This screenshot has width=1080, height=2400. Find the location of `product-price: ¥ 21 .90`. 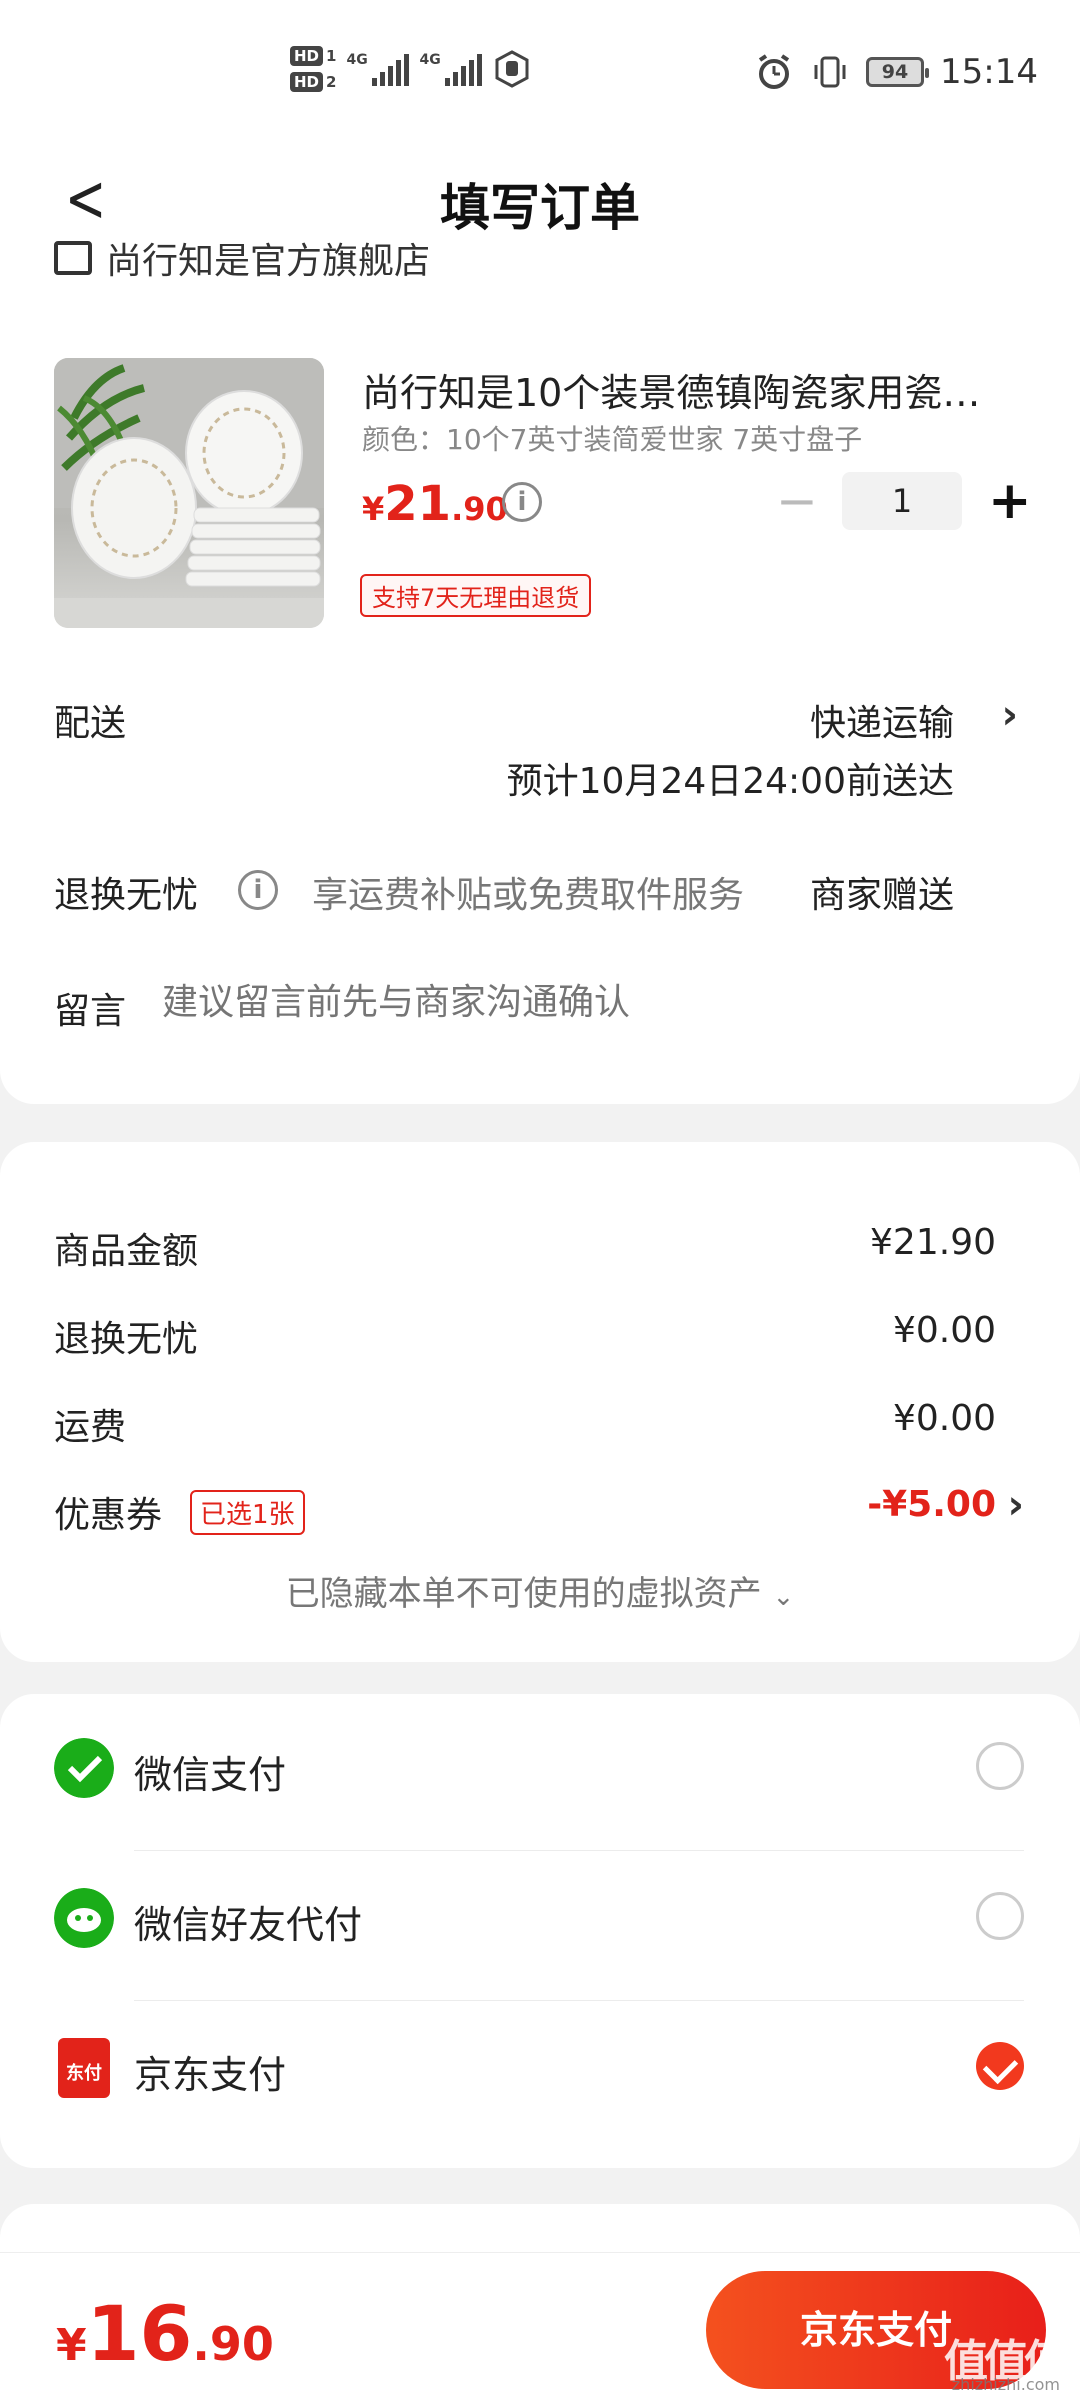

product-price: ¥ 21 .90 is located at coordinates (435, 504).